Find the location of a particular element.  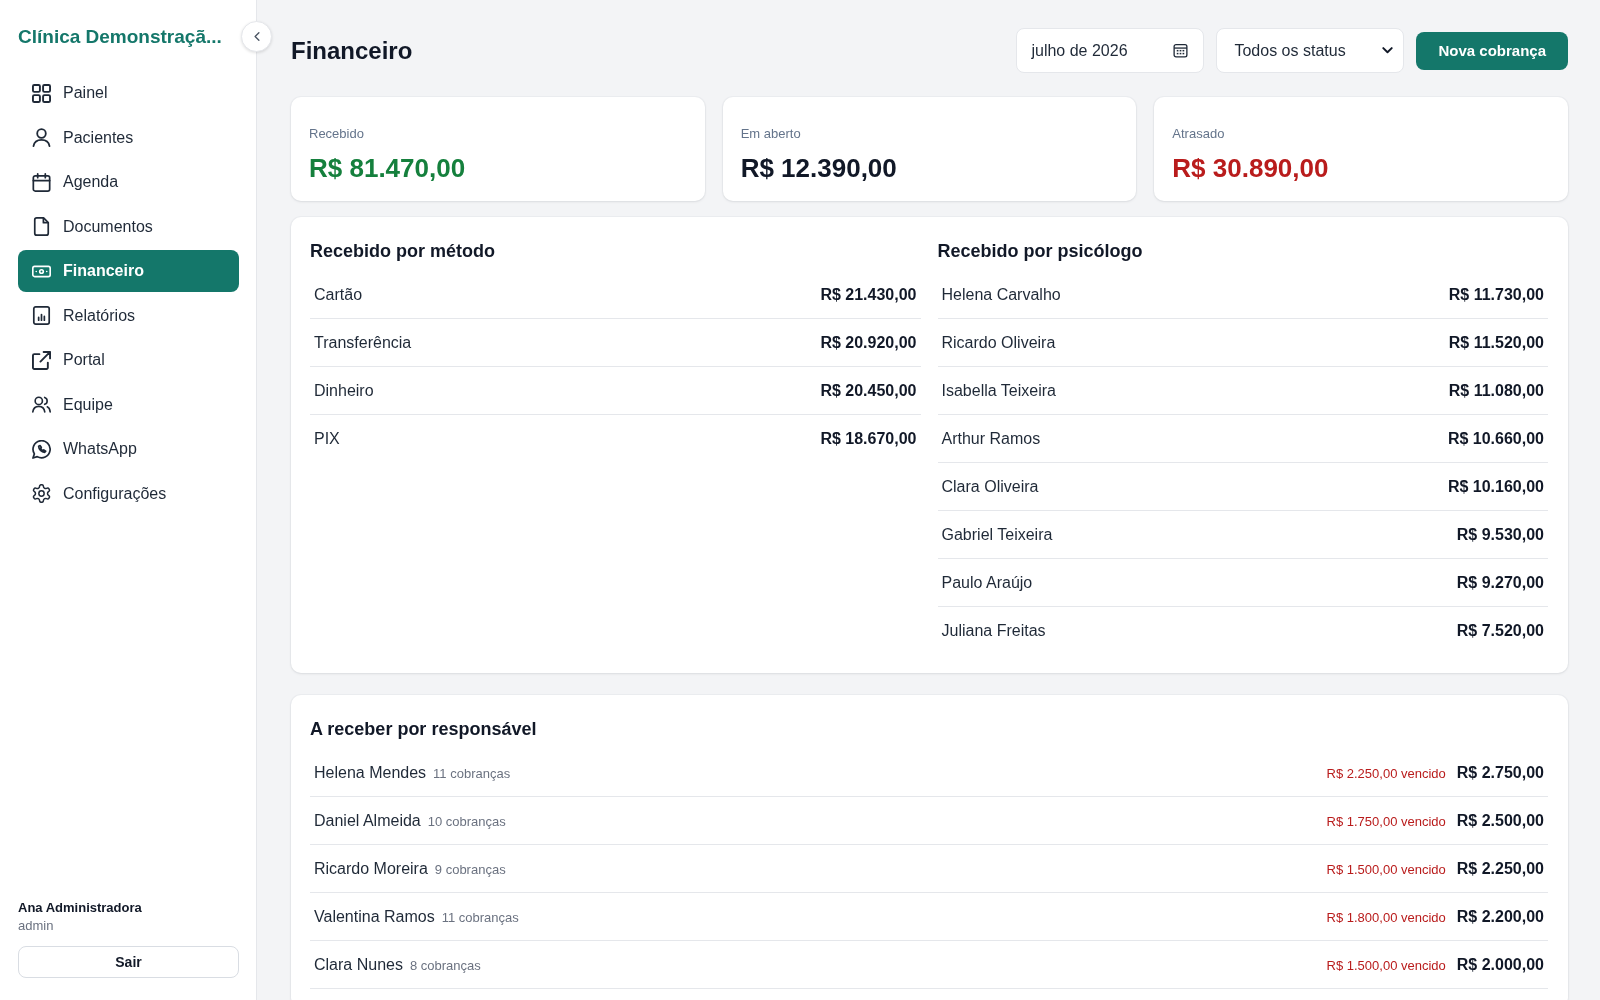

sidebar-item: Pacientes is located at coordinates (128, 137).